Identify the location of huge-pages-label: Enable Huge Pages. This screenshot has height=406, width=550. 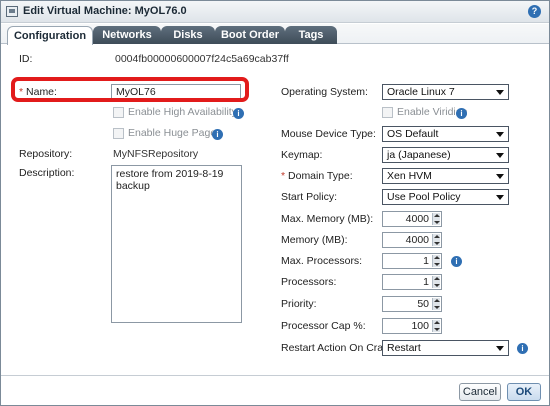
(175, 133).